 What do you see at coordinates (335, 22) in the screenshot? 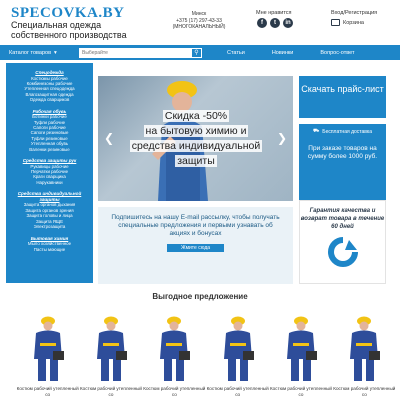
I see `cart-icon` at bounding box center [335, 22].